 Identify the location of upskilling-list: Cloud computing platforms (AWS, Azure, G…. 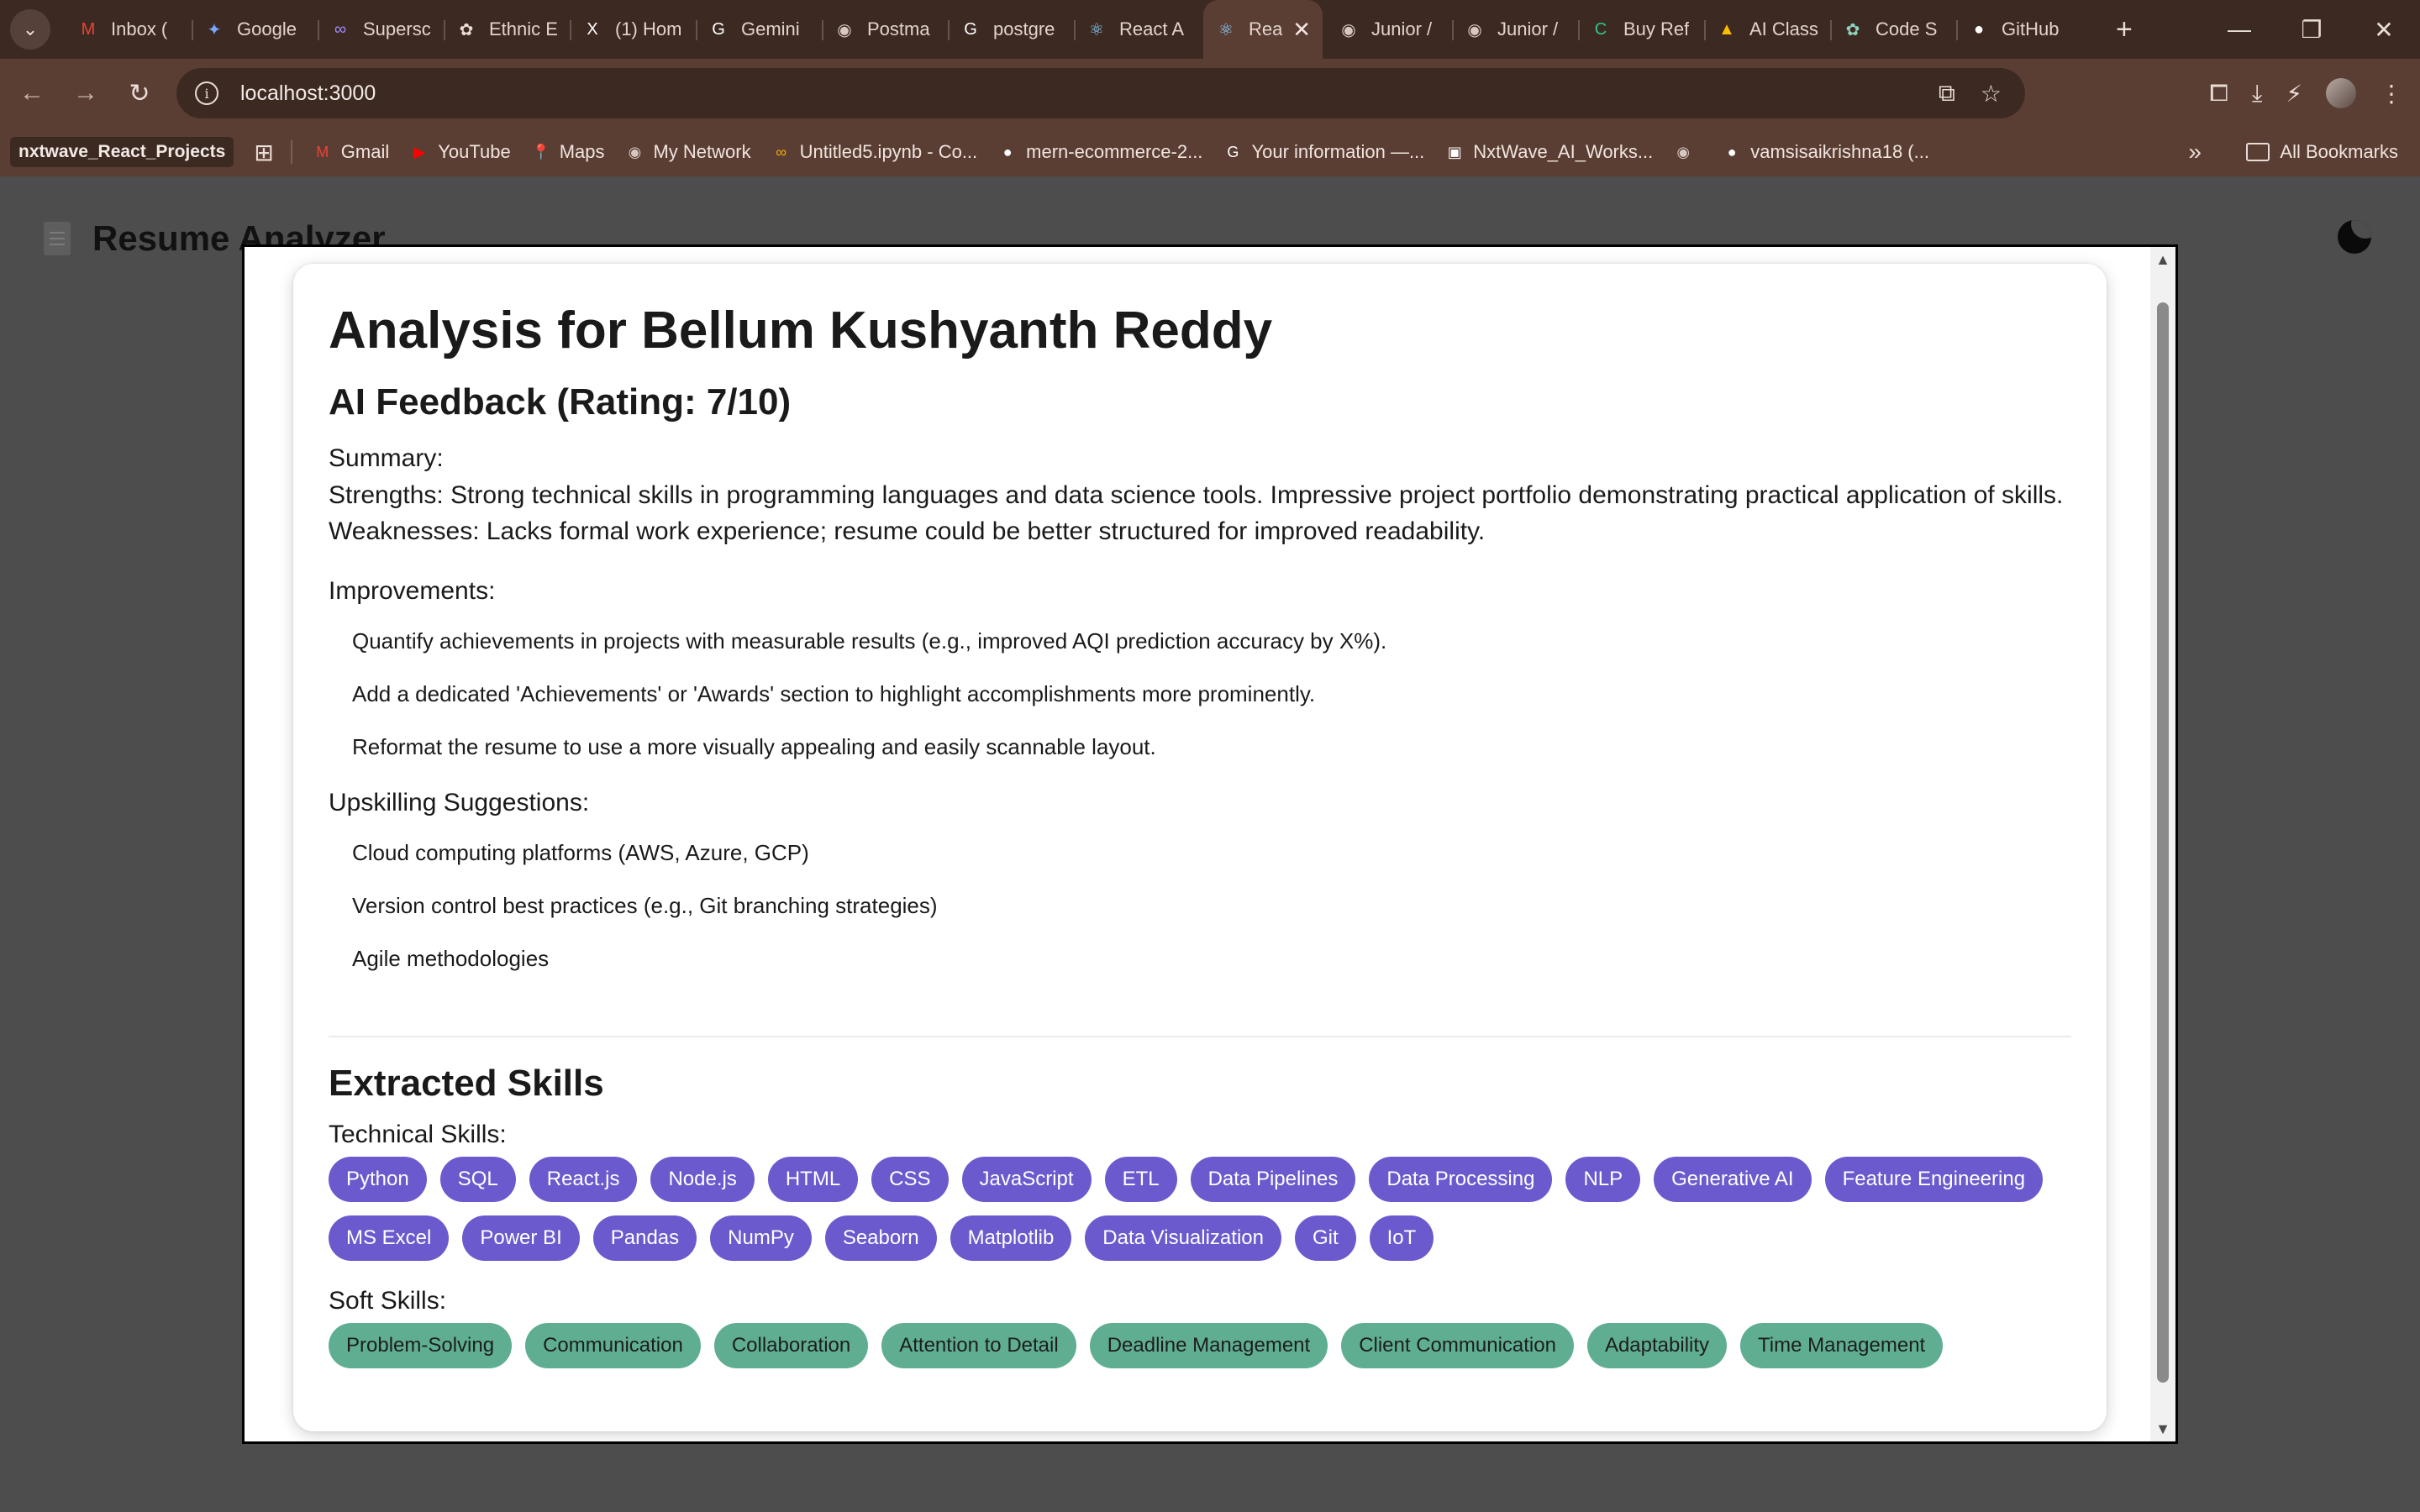
(1200, 905).